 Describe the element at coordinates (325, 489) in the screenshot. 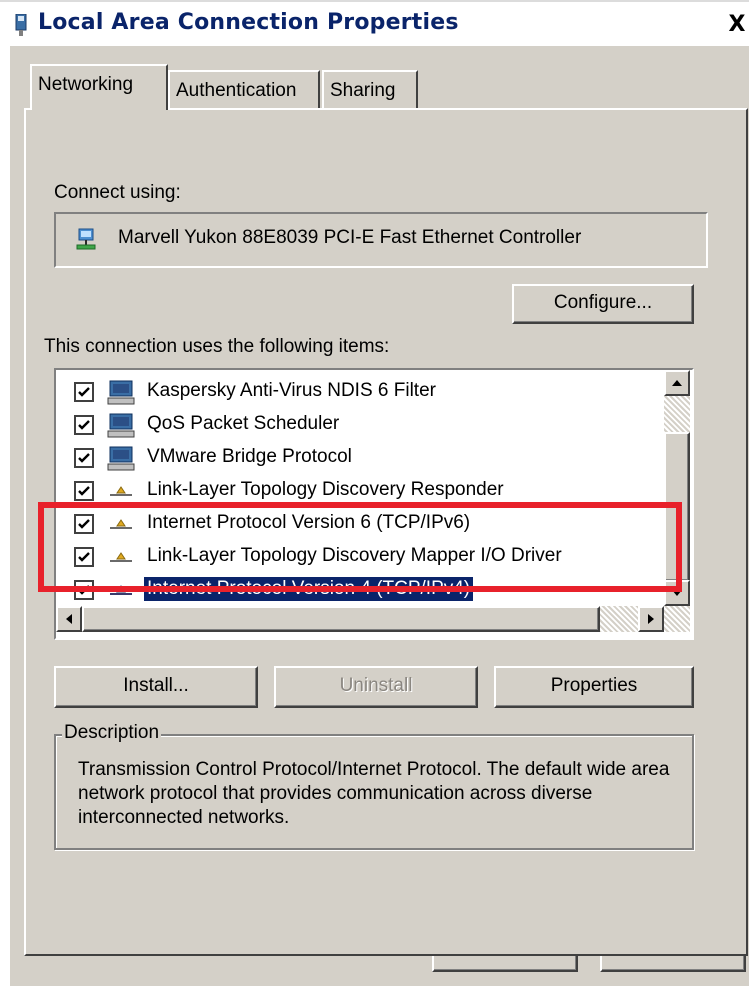

I see `item-label: Link-Layer Topology Discovery Responder` at that location.